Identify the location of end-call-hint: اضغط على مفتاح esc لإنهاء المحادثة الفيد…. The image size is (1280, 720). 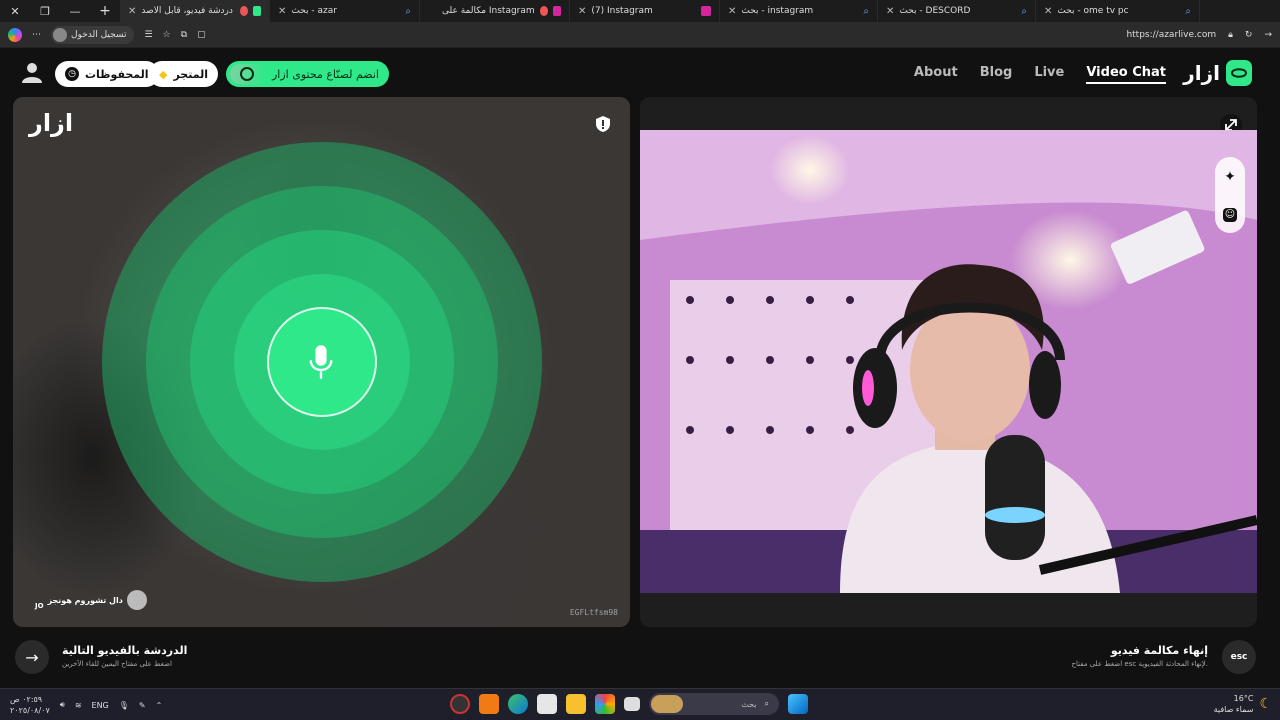
(1139, 664).